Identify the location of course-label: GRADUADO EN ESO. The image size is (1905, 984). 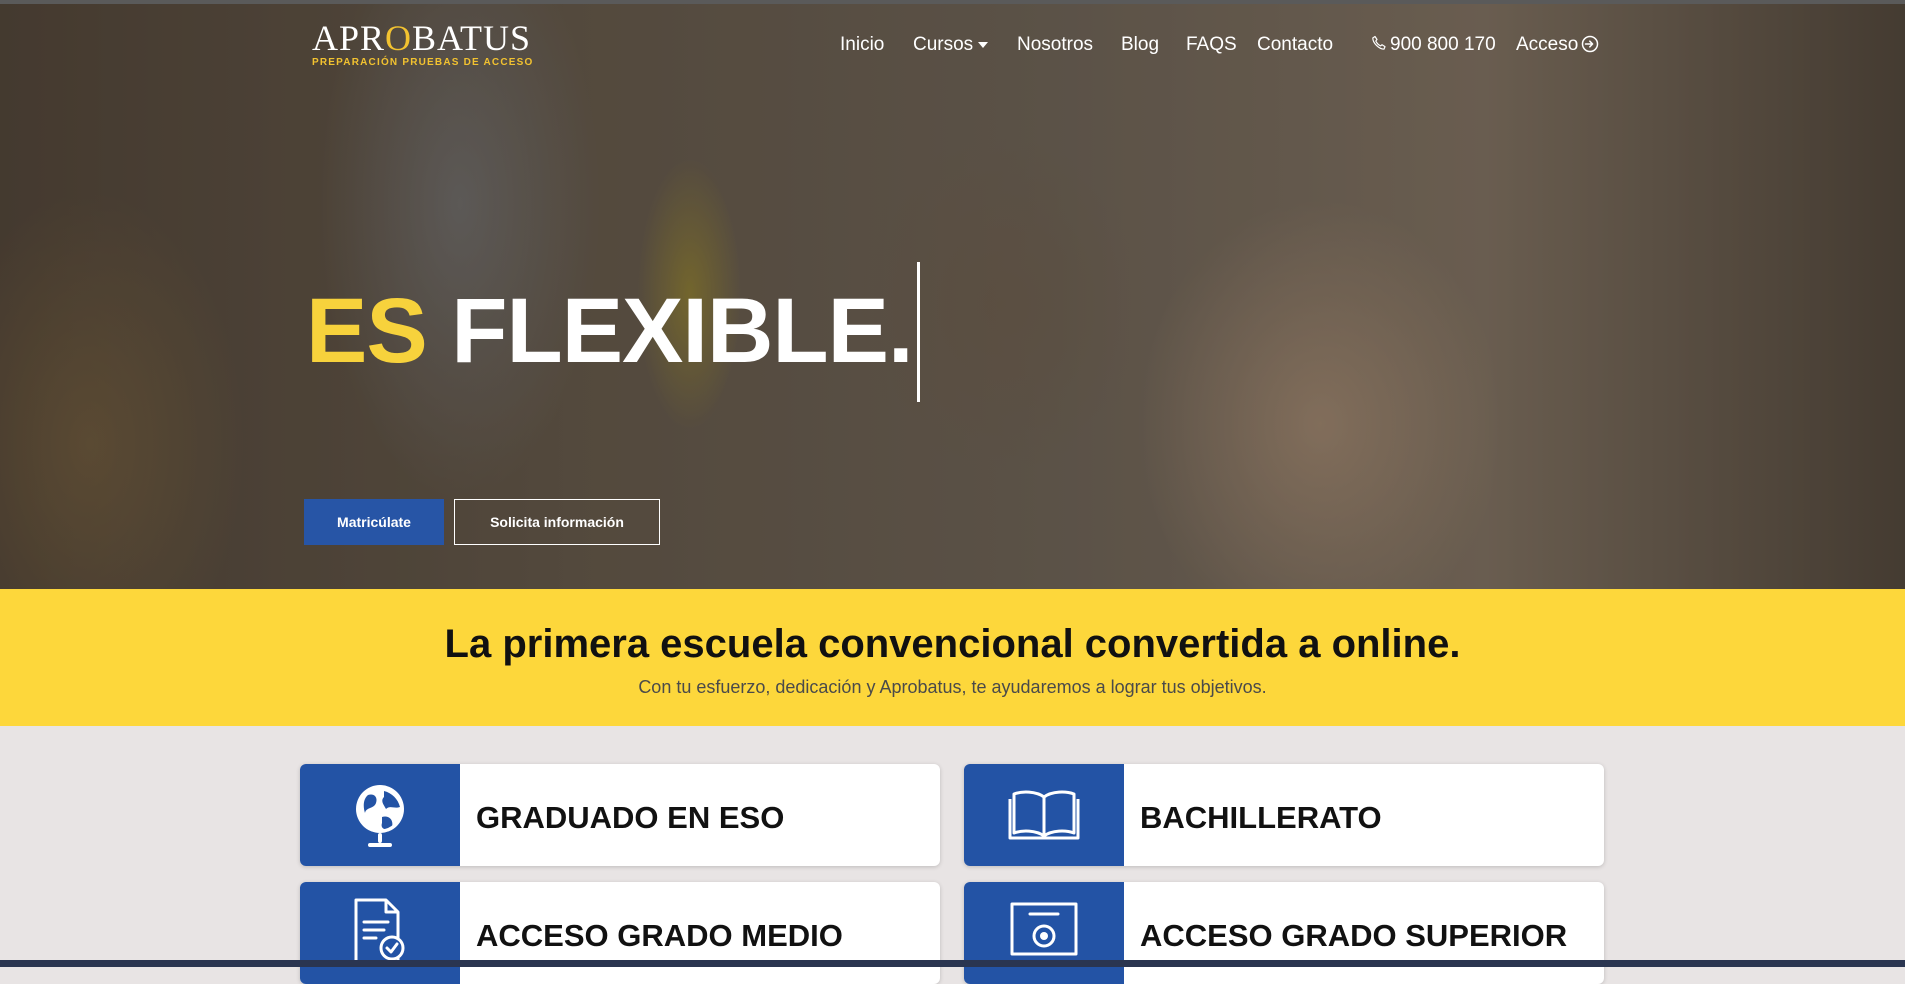
(630, 817).